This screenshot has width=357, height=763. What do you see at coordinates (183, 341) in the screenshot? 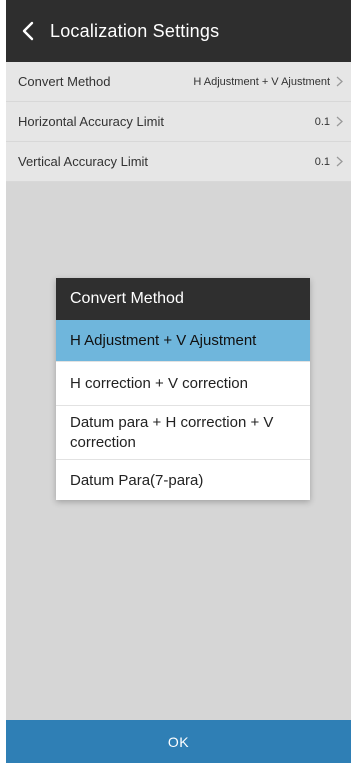
I see `dialog-option-h-adjustment: H Adjustment + V Ajustment` at bounding box center [183, 341].